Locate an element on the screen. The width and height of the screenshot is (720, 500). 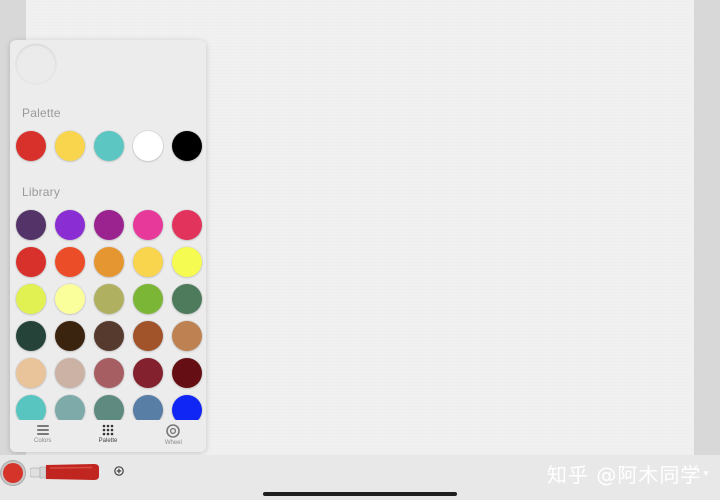
tab-palette: Palette is located at coordinates (107, 436).